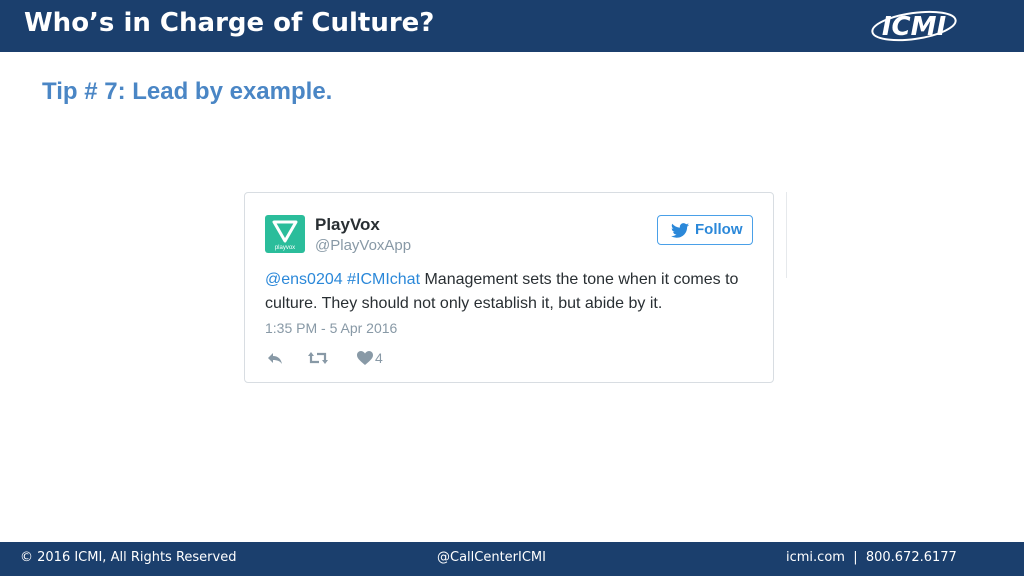 This screenshot has height=576, width=1024. I want to click on icmi-logo: ICMI, so click(916, 26).